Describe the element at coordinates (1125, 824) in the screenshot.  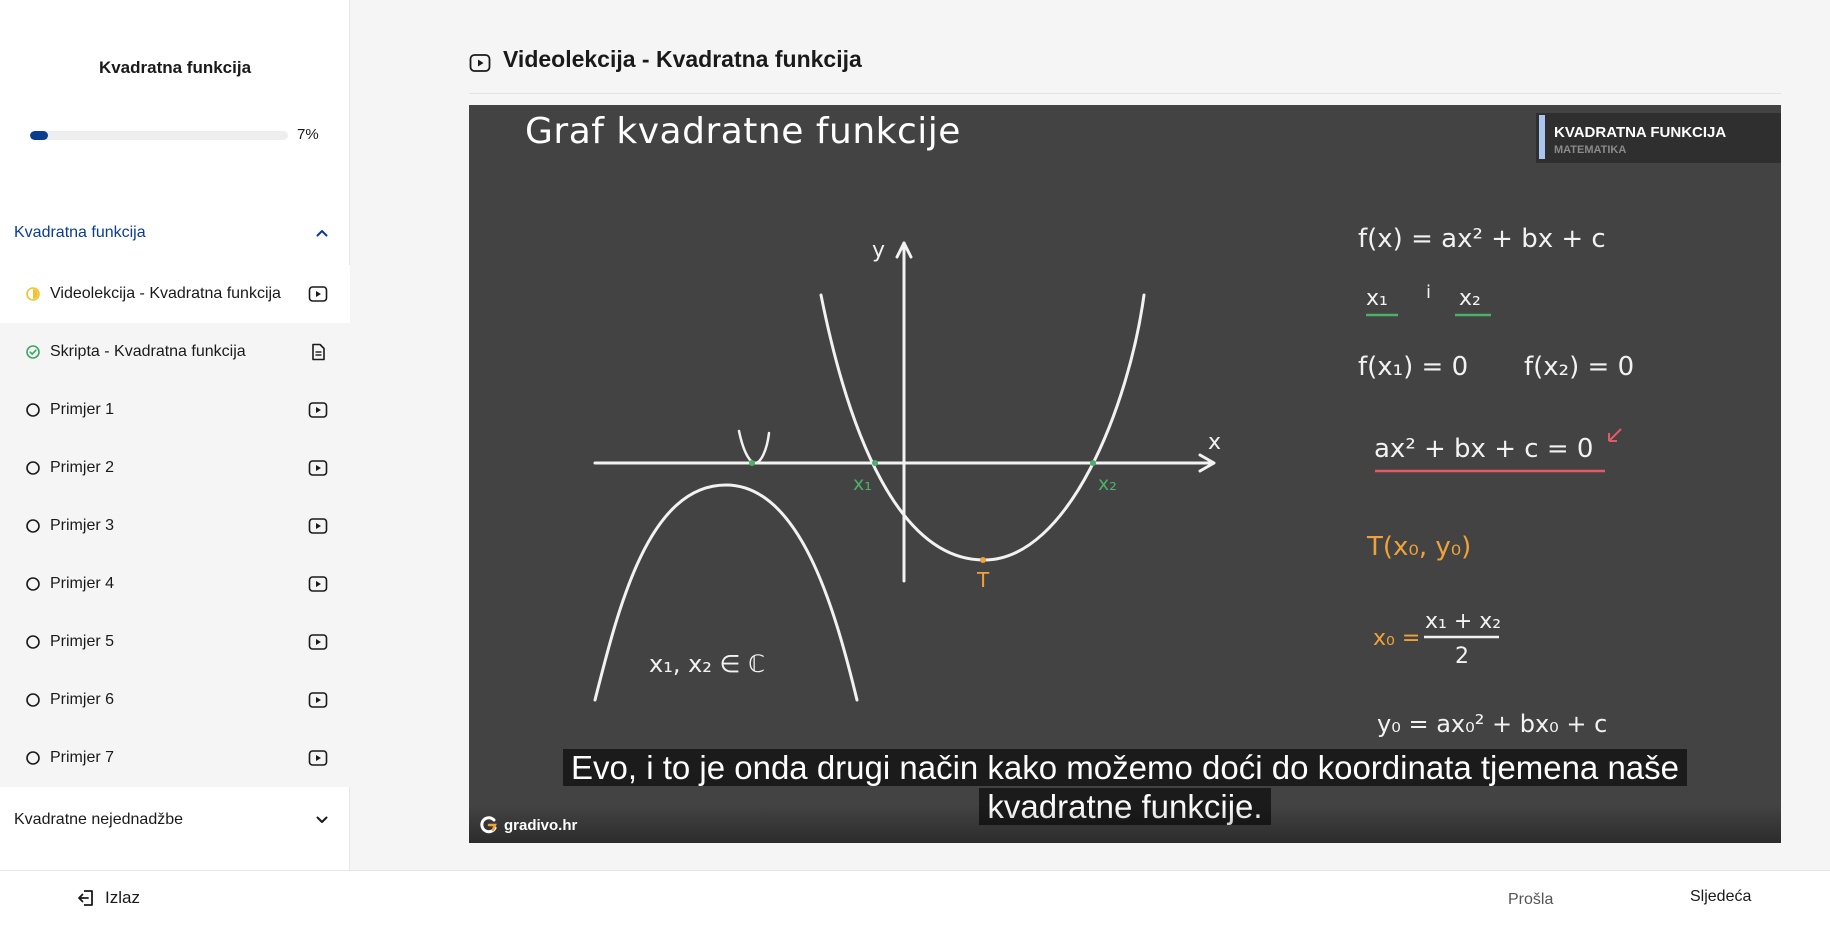
I see `video-bottom-bar` at that location.